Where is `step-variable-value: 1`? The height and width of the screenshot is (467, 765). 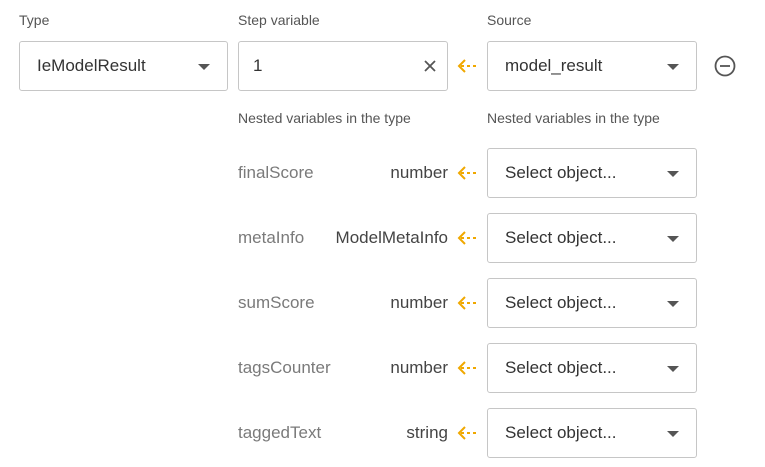
step-variable-value: 1 is located at coordinates (258, 65).